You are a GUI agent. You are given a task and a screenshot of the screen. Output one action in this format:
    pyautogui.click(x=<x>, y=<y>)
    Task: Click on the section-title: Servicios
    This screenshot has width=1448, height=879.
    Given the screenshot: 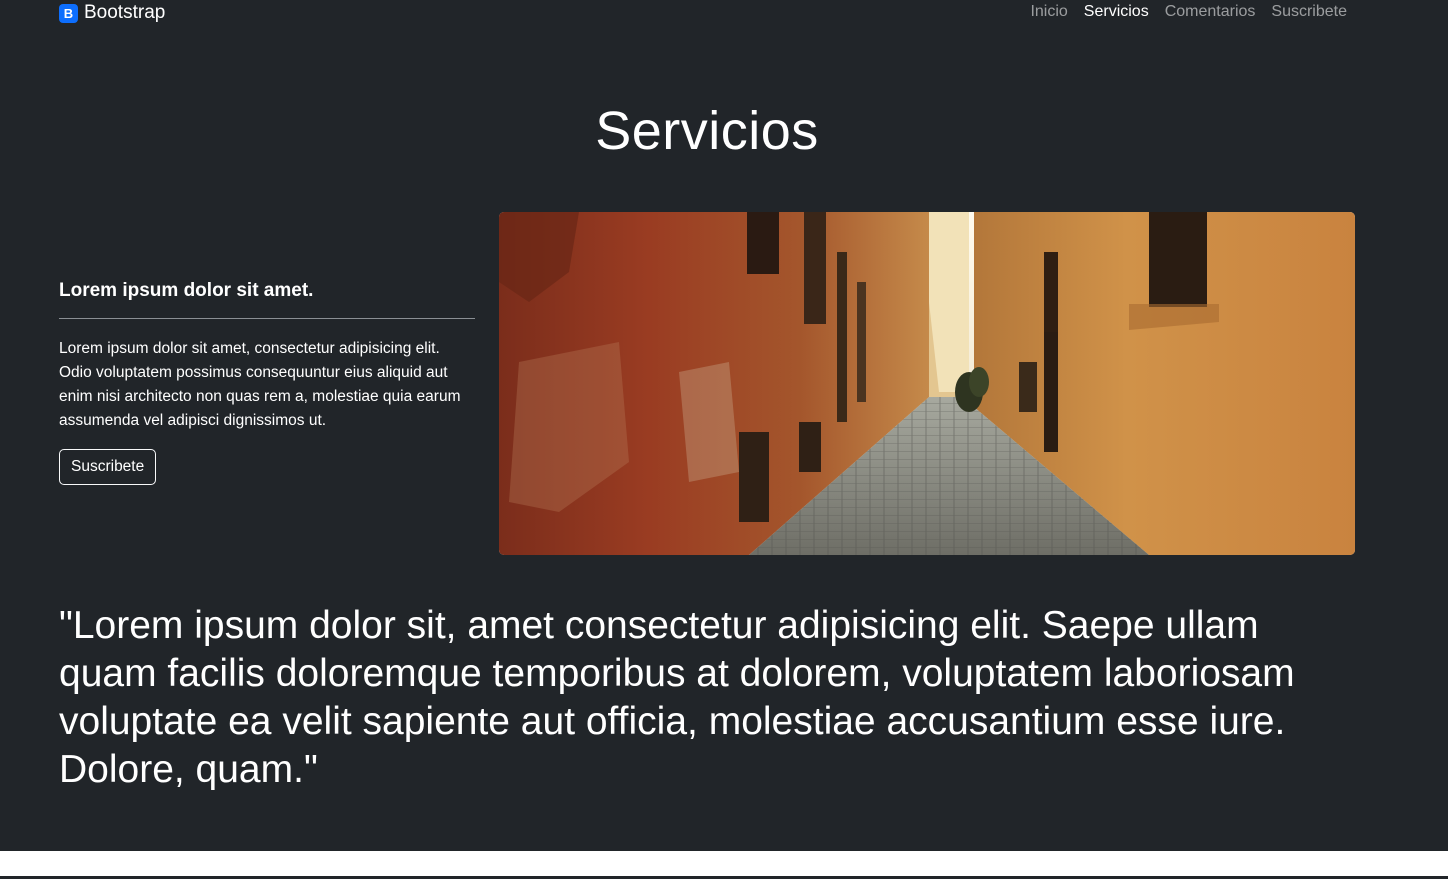 What is the action you would take?
    pyautogui.click(x=707, y=131)
    